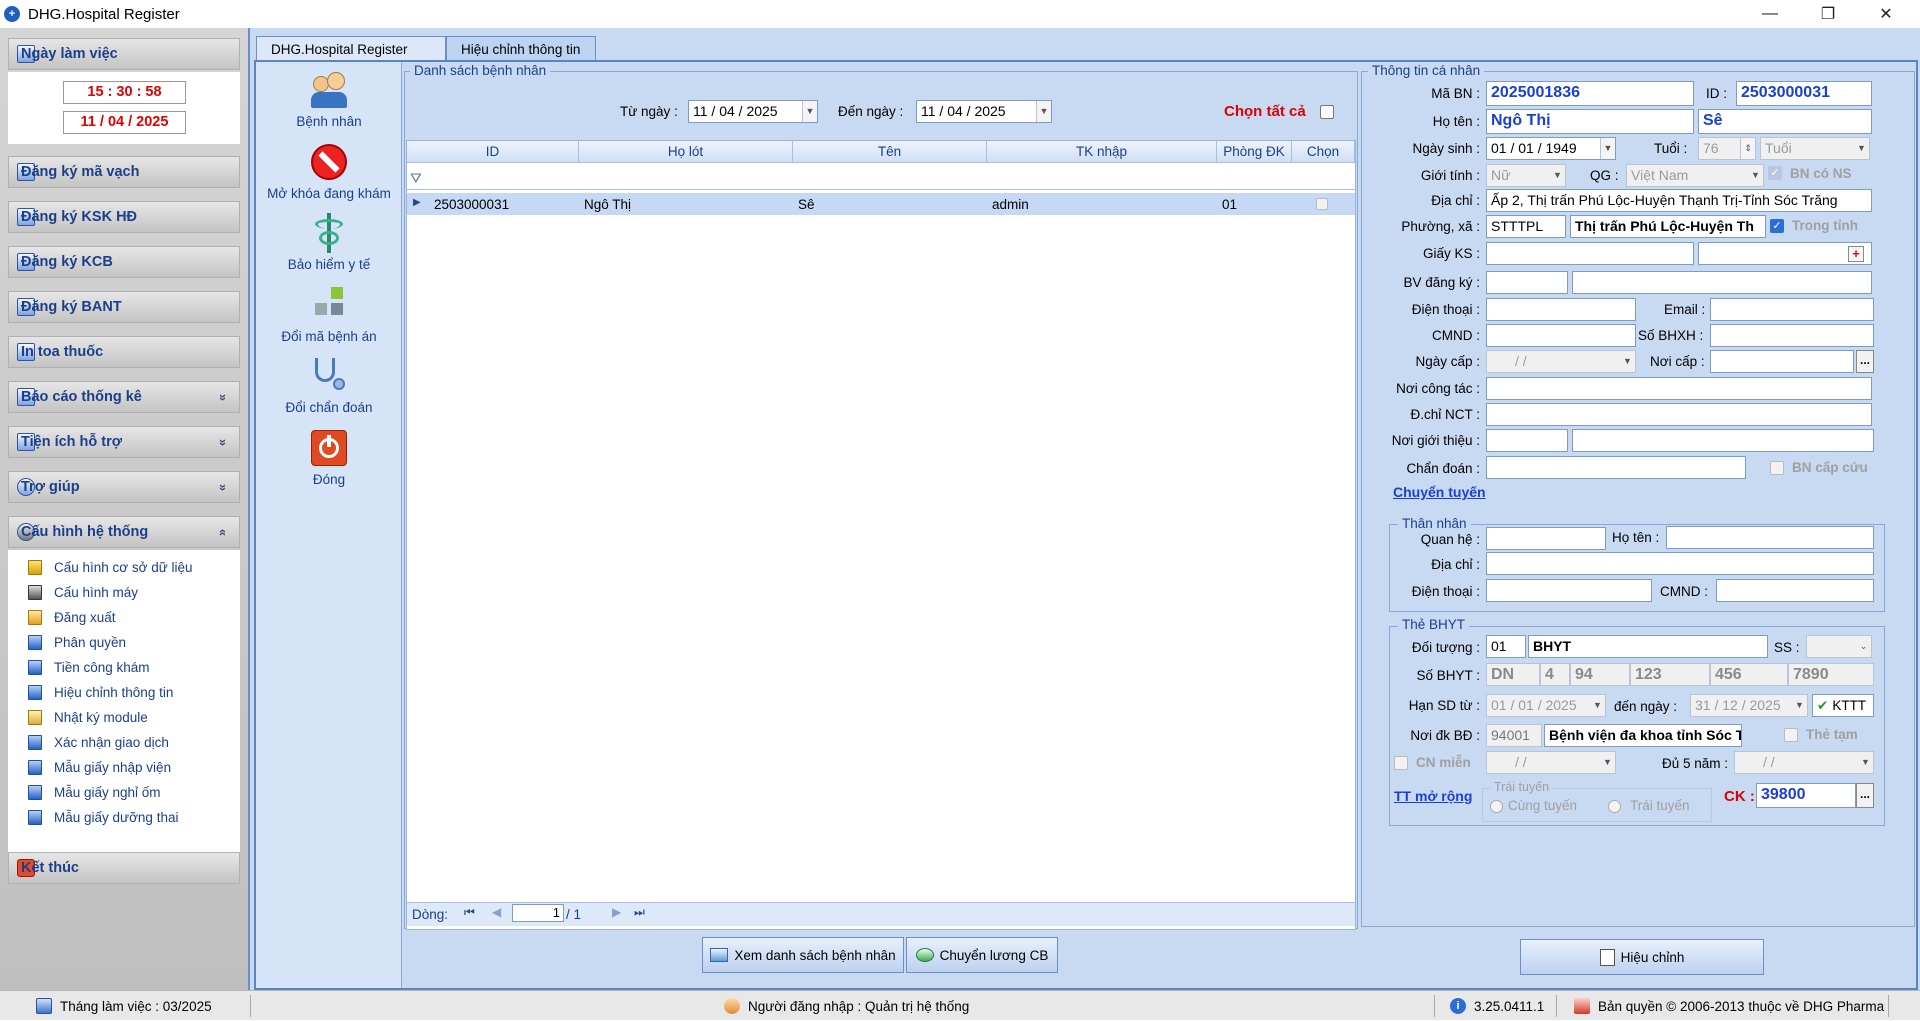  I want to click on han-den-picker: 31 / 12 / 2025 ▼, so click(1749, 705).